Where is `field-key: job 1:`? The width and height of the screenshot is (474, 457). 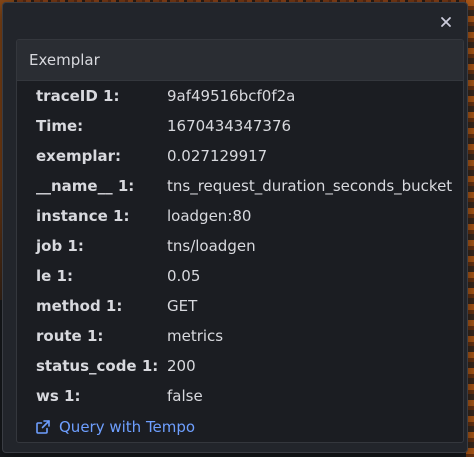 field-key: job 1: is located at coordinates (60, 246).